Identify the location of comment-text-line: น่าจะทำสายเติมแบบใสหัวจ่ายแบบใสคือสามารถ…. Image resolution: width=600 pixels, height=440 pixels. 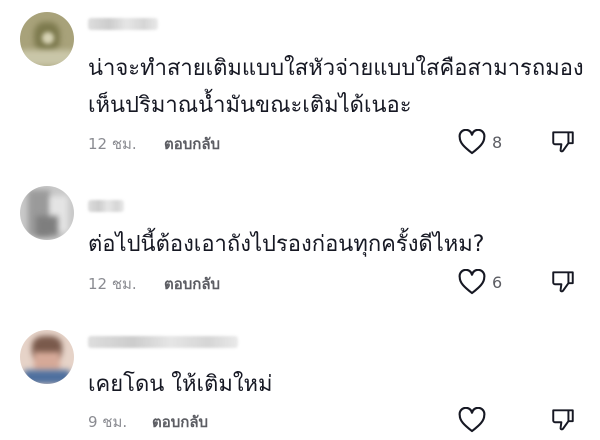
(336, 68).